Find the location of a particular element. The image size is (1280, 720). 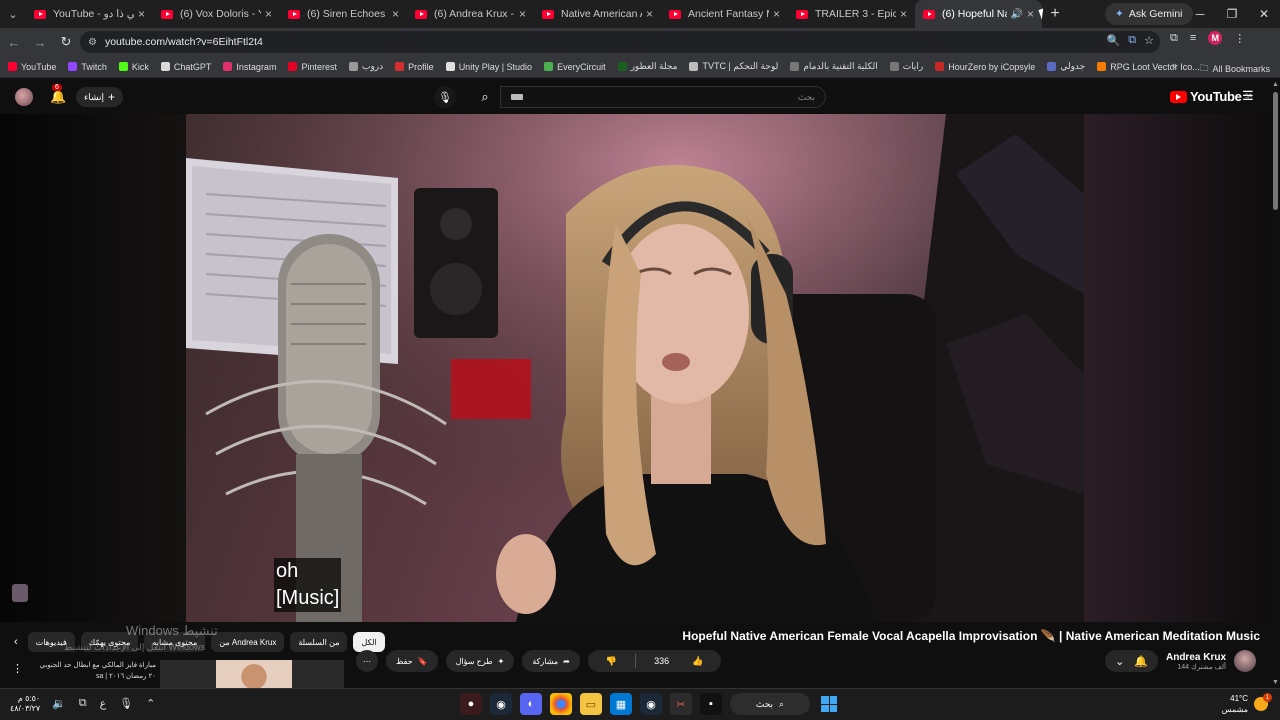

chevron-left-icon: ‹ is located at coordinates (16, 642).